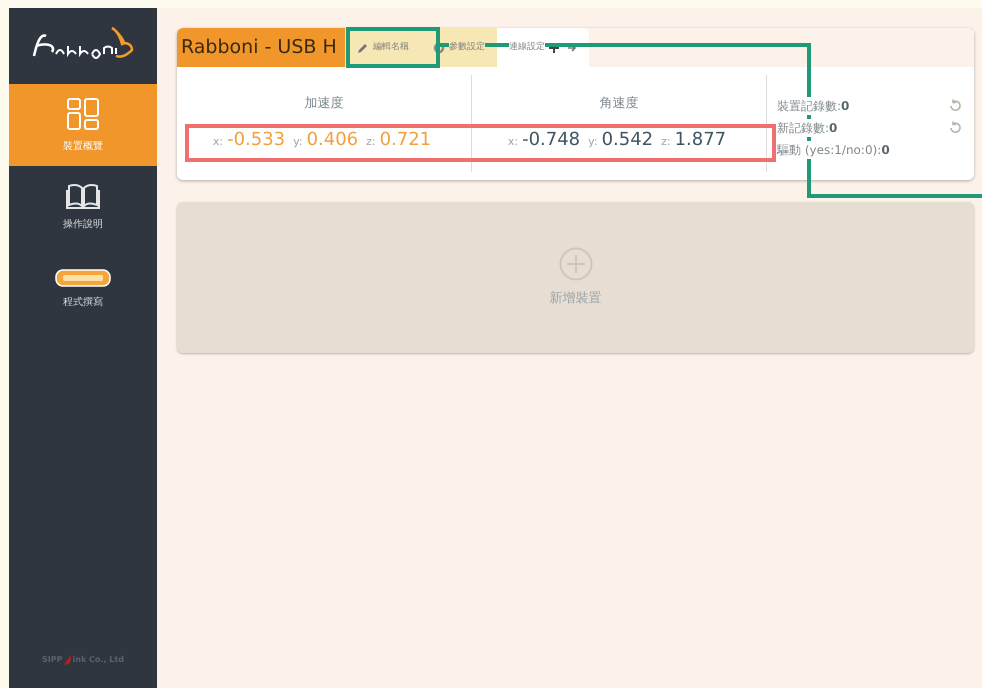  I want to click on card-tab: 連線設定, so click(543, 47).